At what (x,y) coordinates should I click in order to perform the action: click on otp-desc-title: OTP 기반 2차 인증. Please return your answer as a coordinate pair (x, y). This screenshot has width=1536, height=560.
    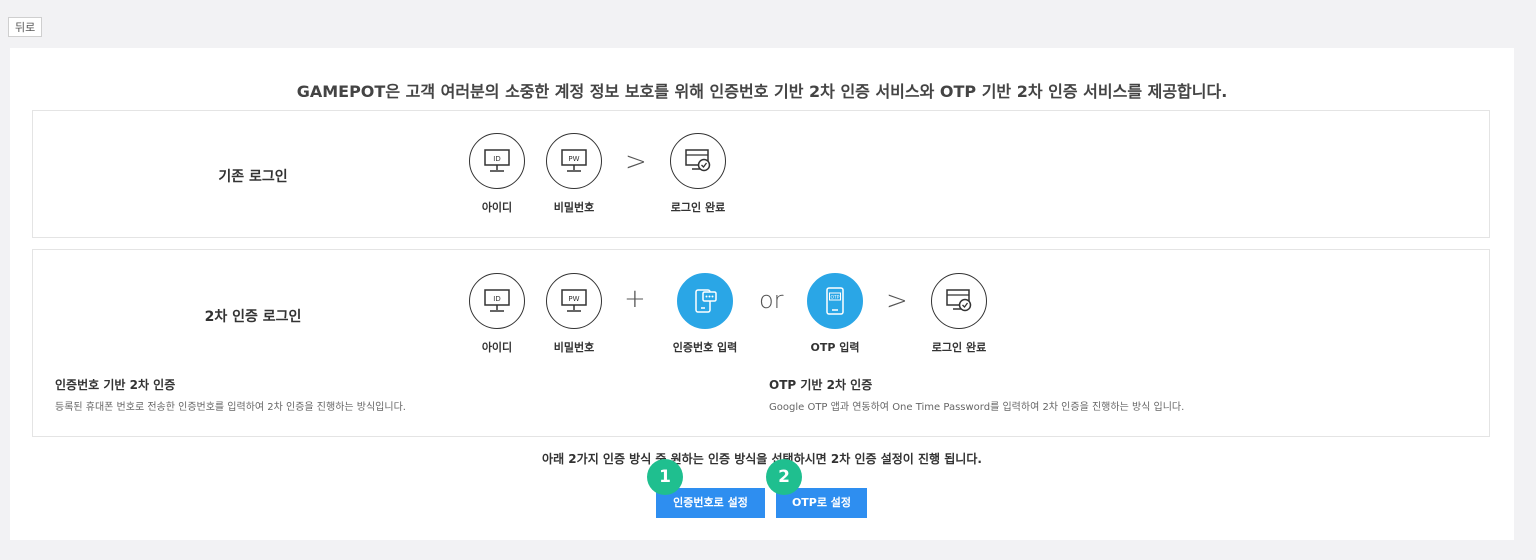
    Looking at the image, I should click on (821, 385).